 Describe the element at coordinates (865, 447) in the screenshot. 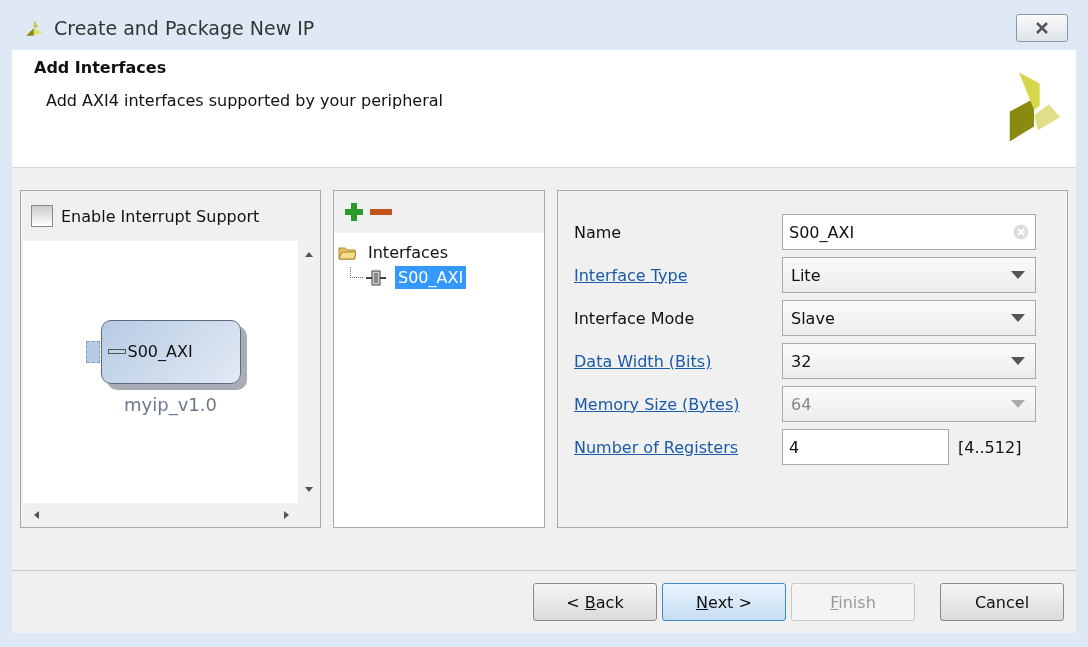

I see `registers-field: 4` at that location.